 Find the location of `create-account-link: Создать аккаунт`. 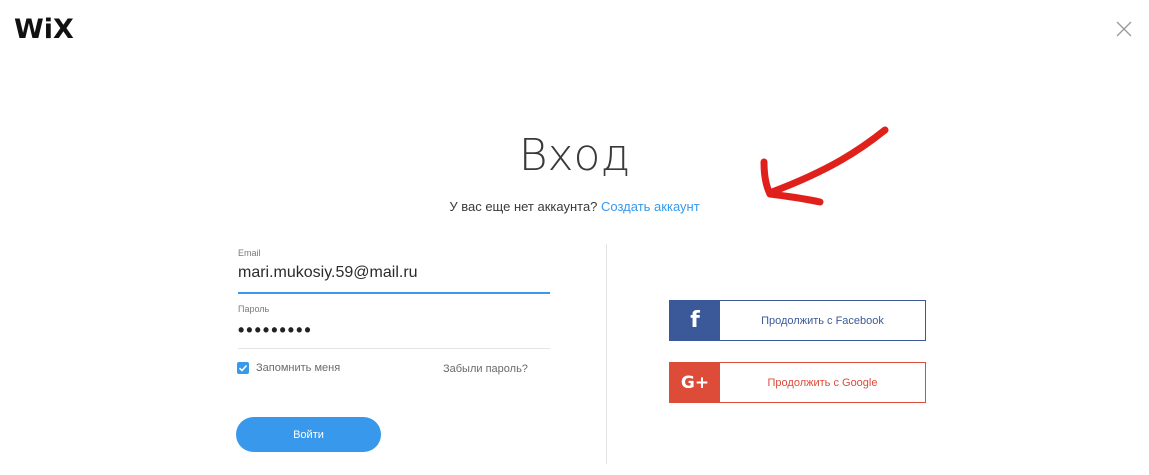

create-account-link: Создать аккаунт is located at coordinates (650, 206).